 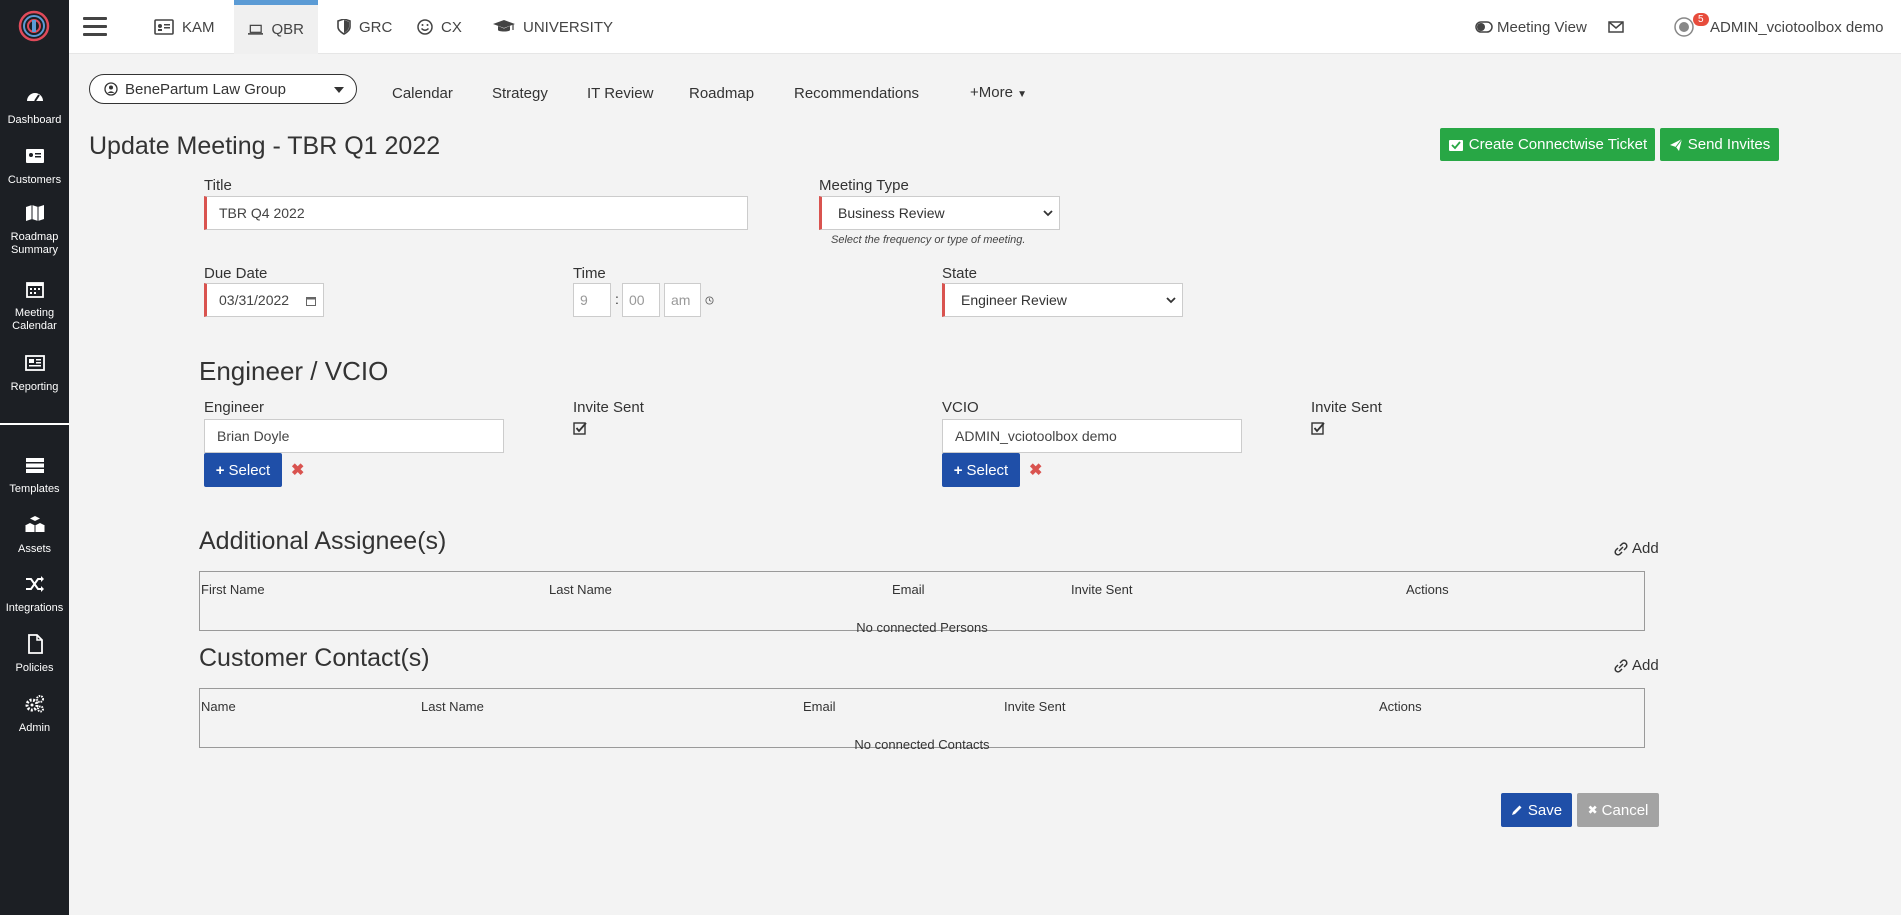 What do you see at coordinates (264, 300) in the screenshot?
I see `due-date-input: 03/31/2022` at bounding box center [264, 300].